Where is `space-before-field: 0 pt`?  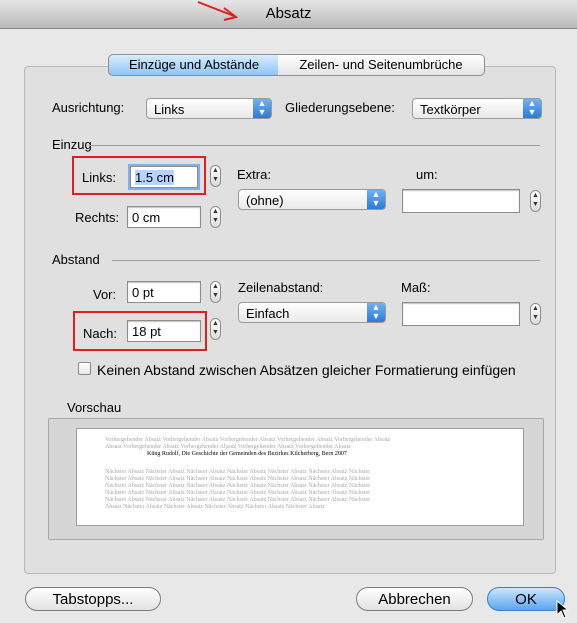
space-before-field: 0 pt is located at coordinates (164, 292).